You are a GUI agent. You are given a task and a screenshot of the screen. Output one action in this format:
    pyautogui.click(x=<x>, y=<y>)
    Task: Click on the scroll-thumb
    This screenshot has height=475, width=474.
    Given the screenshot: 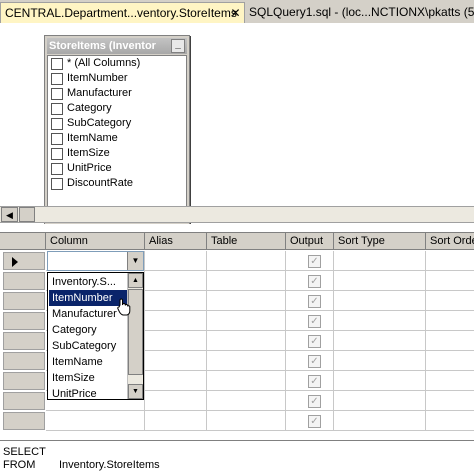 What is the action you would take?
    pyautogui.click(x=27, y=214)
    